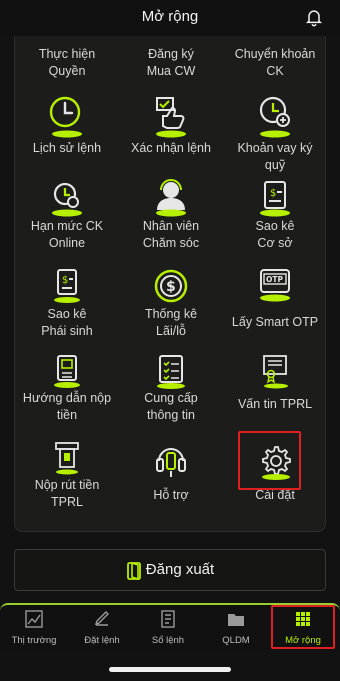 This screenshot has width=340, height=681. I want to click on menu-item-label: Khoản vay ký quỹ, so click(275, 156).